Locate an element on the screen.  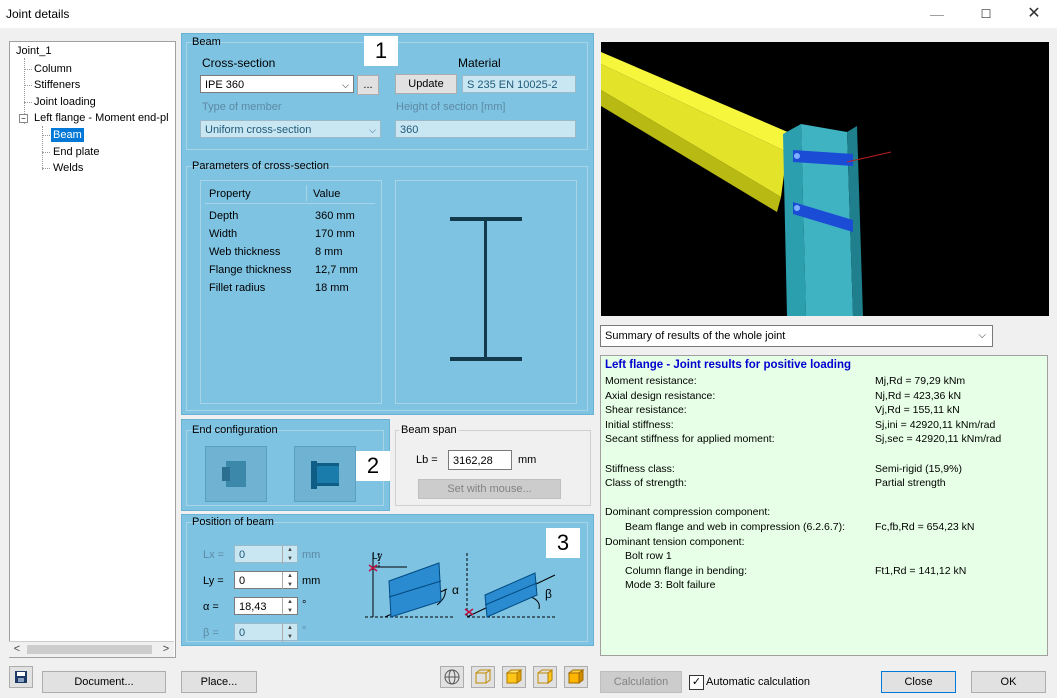
minimize-button: — is located at coordinates (937, 14).